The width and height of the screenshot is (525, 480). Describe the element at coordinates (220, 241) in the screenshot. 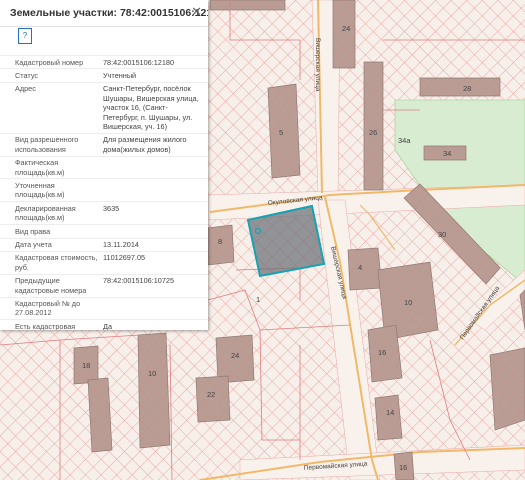

I see `house-number: 8` at that location.